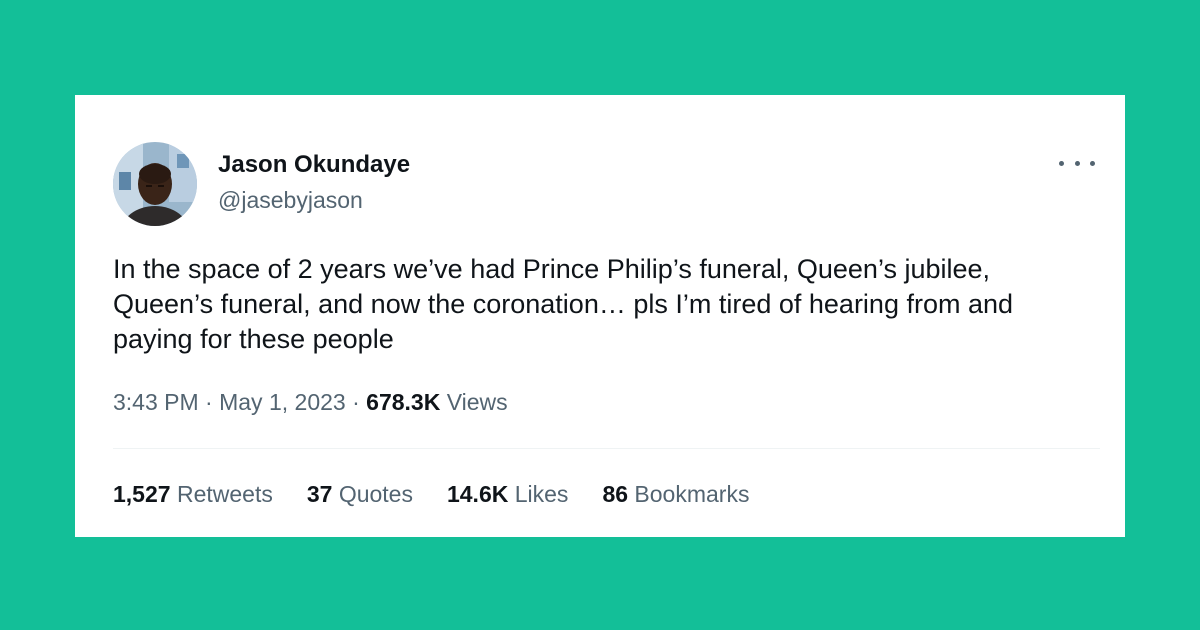  Describe the element at coordinates (541, 494) in the screenshot. I see `likes-label: Likes` at that location.